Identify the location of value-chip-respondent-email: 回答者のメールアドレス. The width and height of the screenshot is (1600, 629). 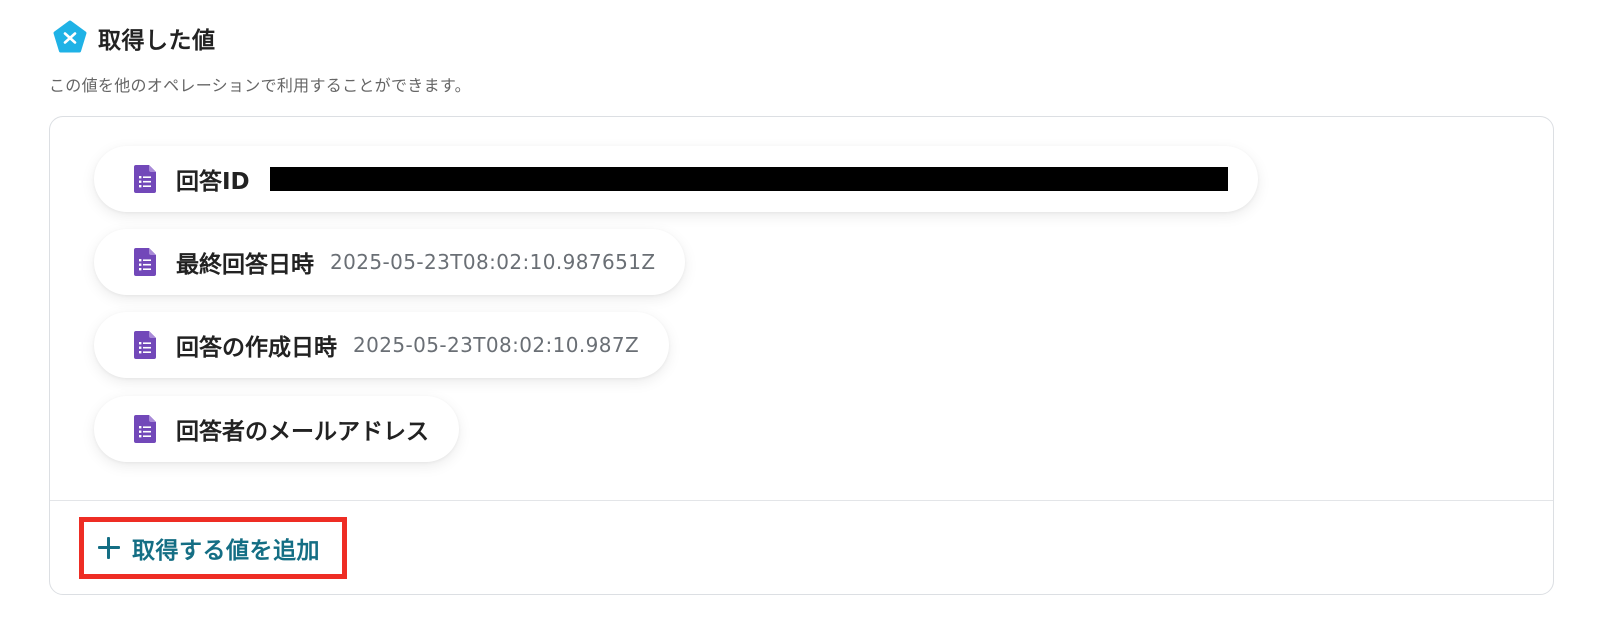
(276, 429).